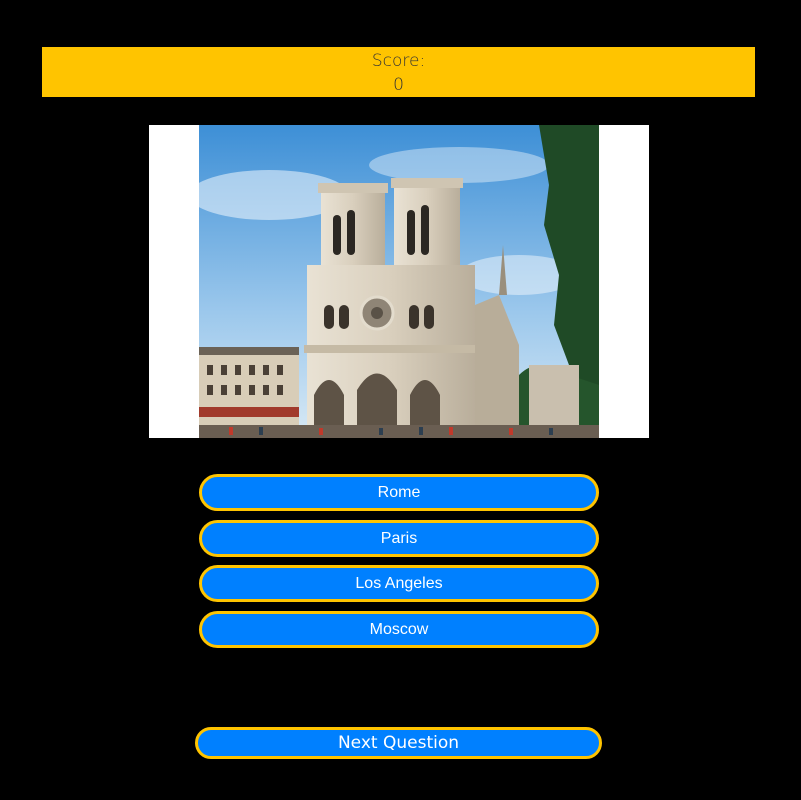 This screenshot has height=800, width=801. What do you see at coordinates (399, 492) in the screenshot?
I see `answer-button-rome: Rome` at bounding box center [399, 492].